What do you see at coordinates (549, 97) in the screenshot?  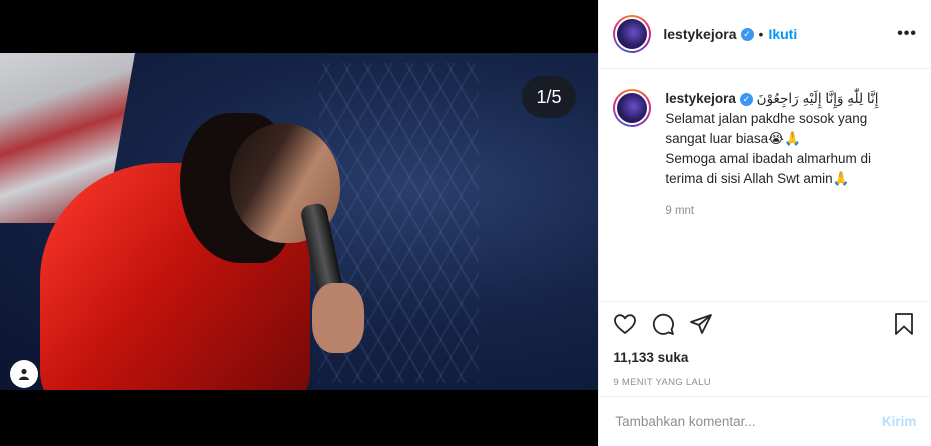 I see `carousel-counter: 1/5` at bounding box center [549, 97].